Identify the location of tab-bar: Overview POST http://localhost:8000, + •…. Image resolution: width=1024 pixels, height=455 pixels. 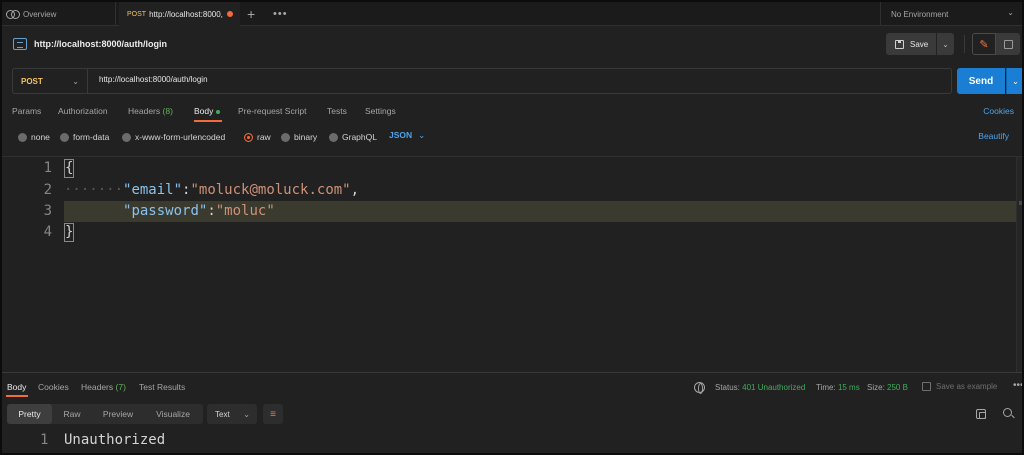
(512, 14).